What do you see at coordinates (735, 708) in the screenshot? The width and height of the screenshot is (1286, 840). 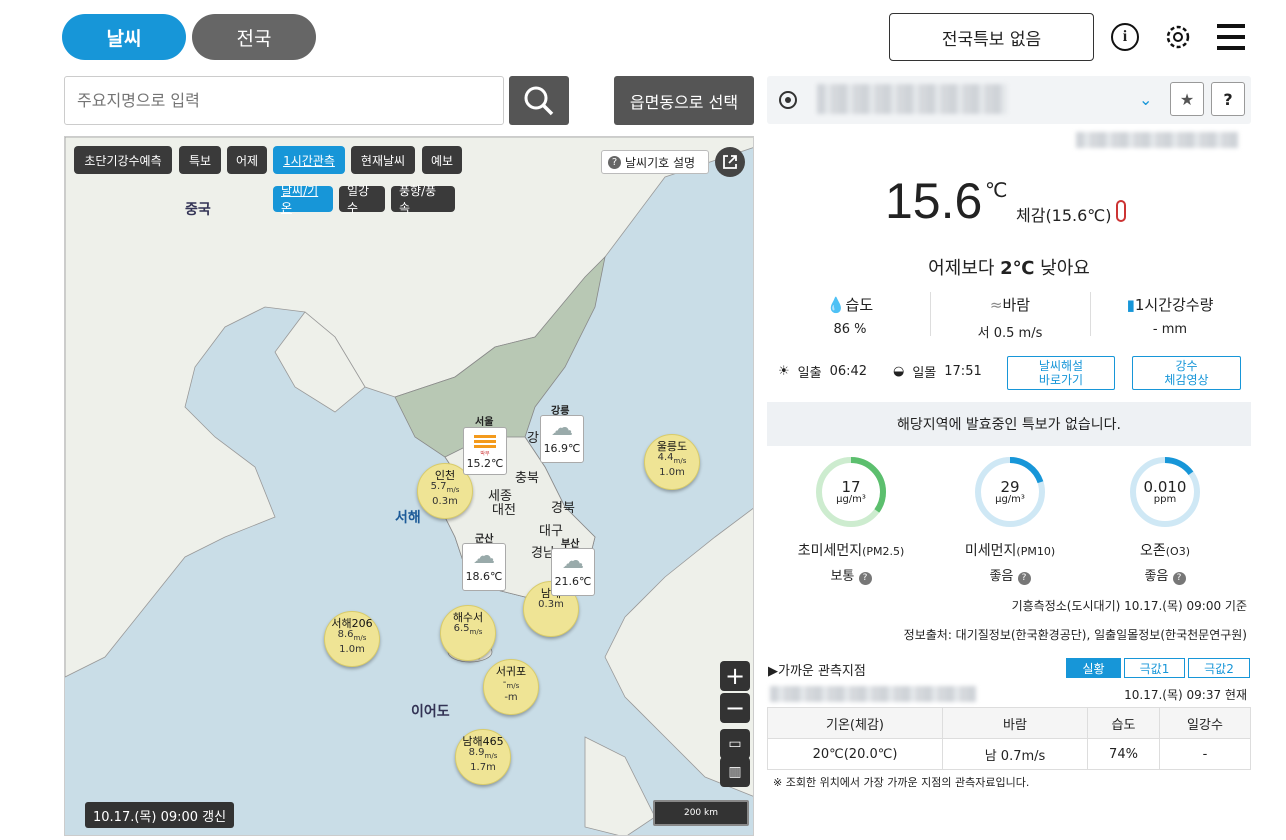 I see `zoom-out-button: −` at bounding box center [735, 708].